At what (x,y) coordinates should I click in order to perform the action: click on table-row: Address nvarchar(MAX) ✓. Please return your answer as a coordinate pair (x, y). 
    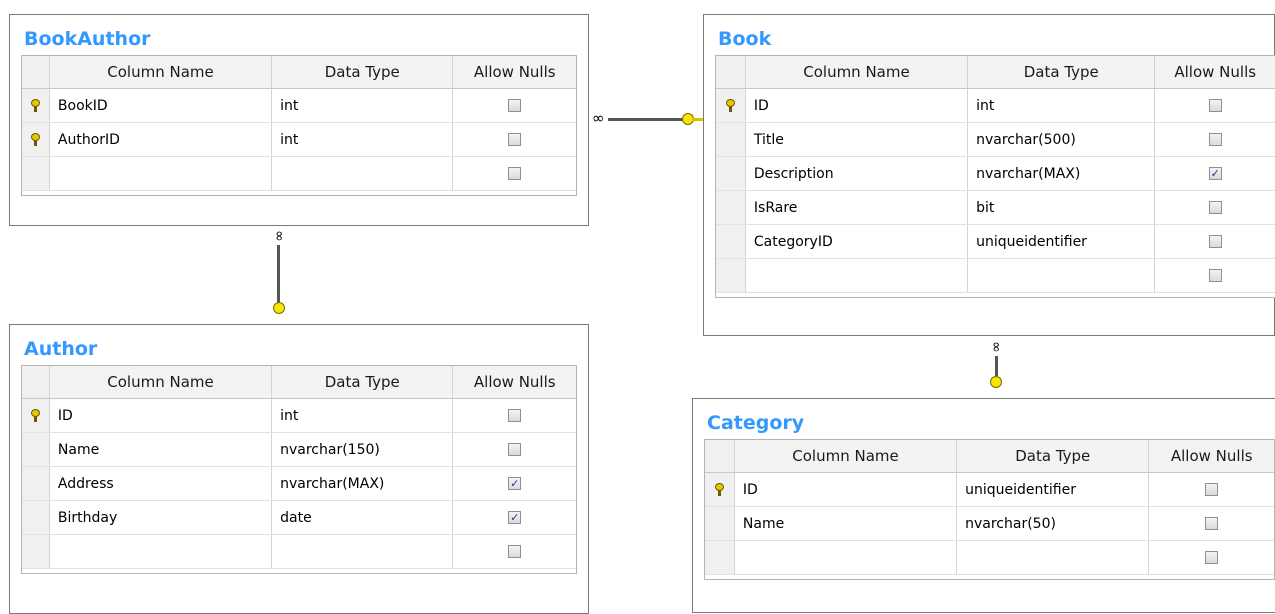
    Looking at the image, I should click on (299, 484).